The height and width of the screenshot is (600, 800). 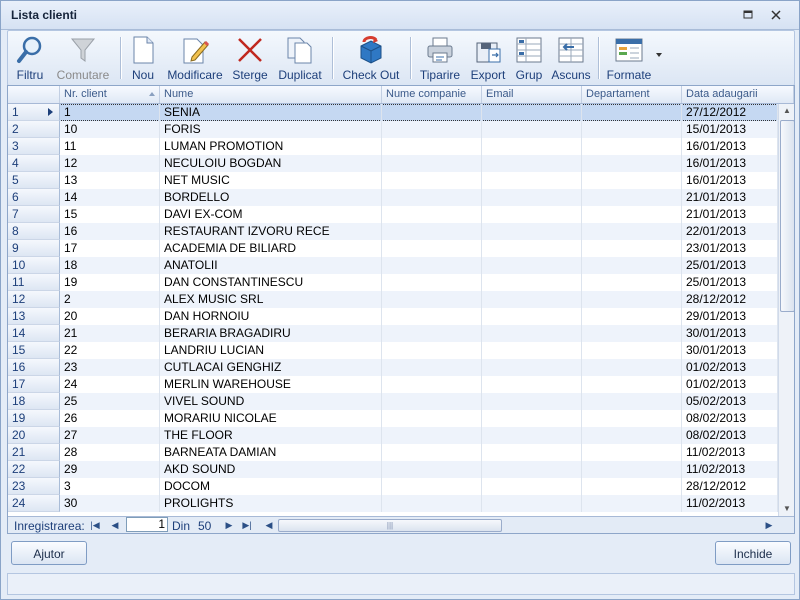 What do you see at coordinates (393, 265) in the screenshot?
I see `table-row: 10 18 ANATOLII 25/01/2013` at bounding box center [393, 265].